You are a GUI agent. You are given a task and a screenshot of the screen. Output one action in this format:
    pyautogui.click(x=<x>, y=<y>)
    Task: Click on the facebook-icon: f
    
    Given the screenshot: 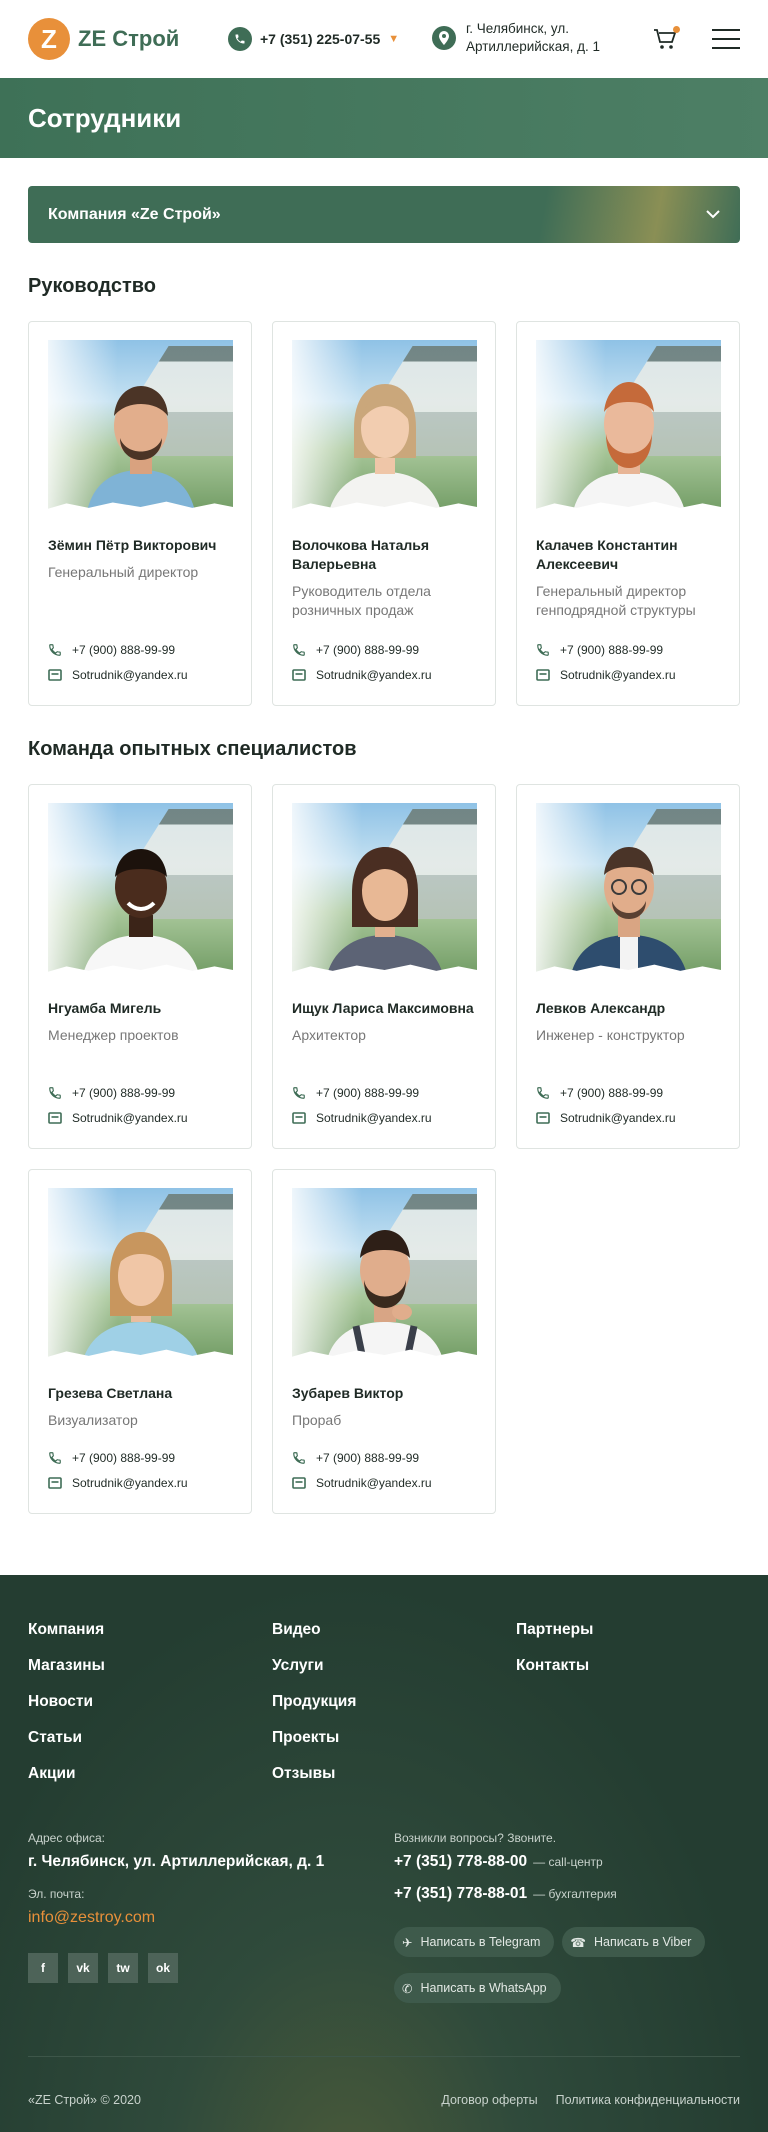 What is the action you would take?
    pyautogui.click(x=43, y=1968)
    